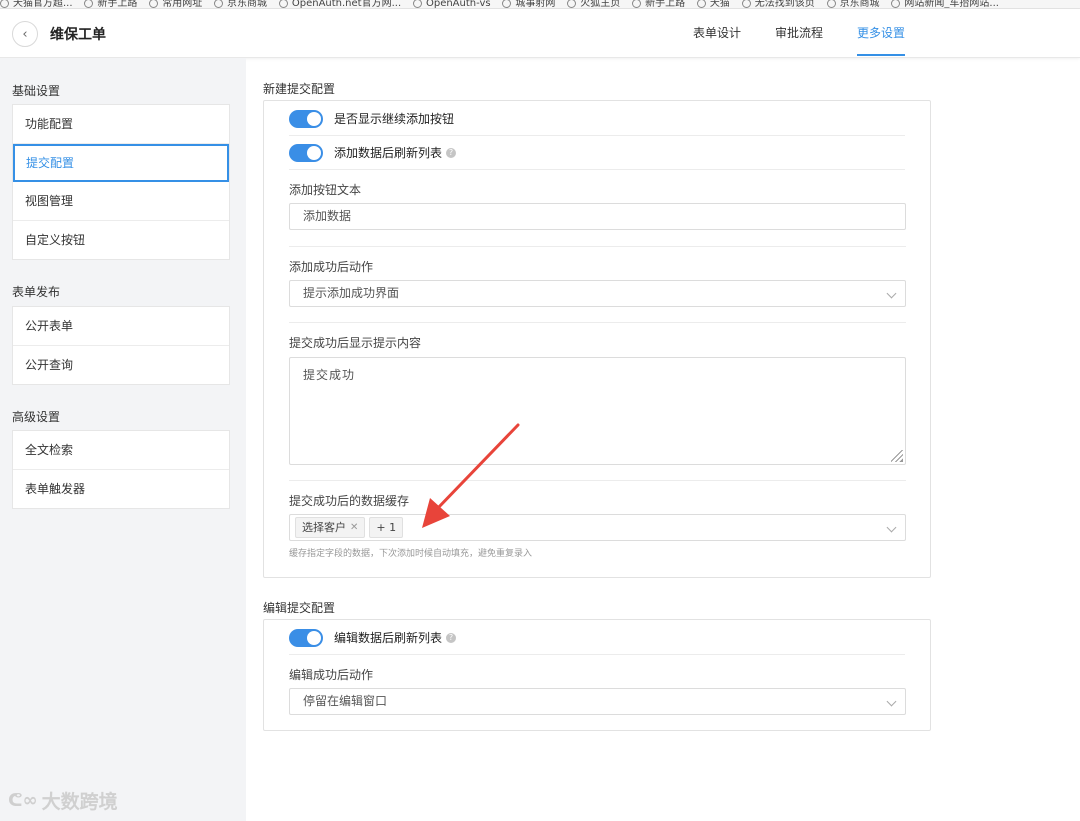 This screenshot has height=821, width=1080. What do you see at coordinates (121, 201) in the screenshot?
I see `sidebar-item-view-management: 视图管理` at bounding box center [121, 201].